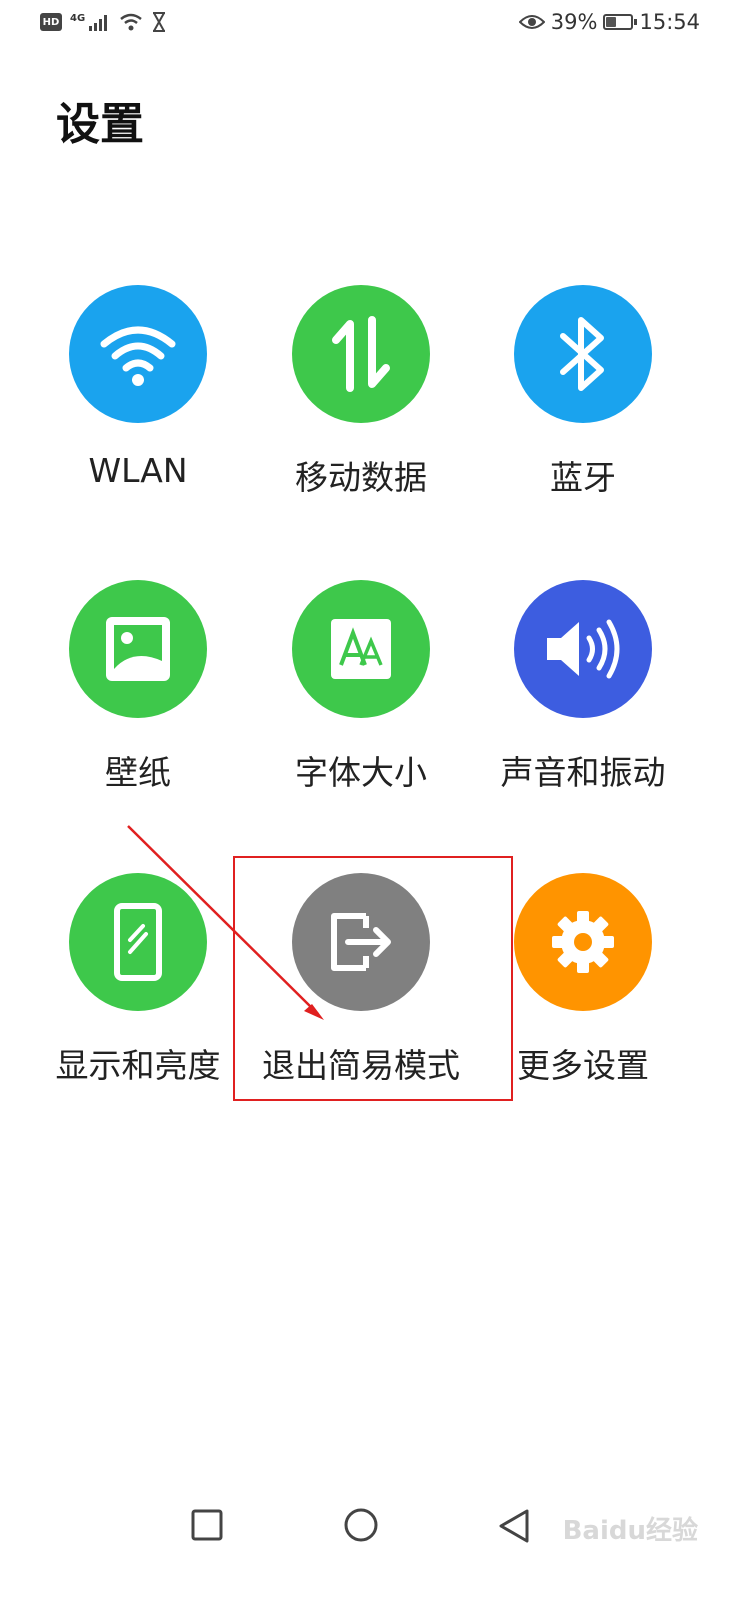 Image resolution: width=738 pixels, height=1600 pixels. I want to click on triangle-icon, so click(514, 1526).